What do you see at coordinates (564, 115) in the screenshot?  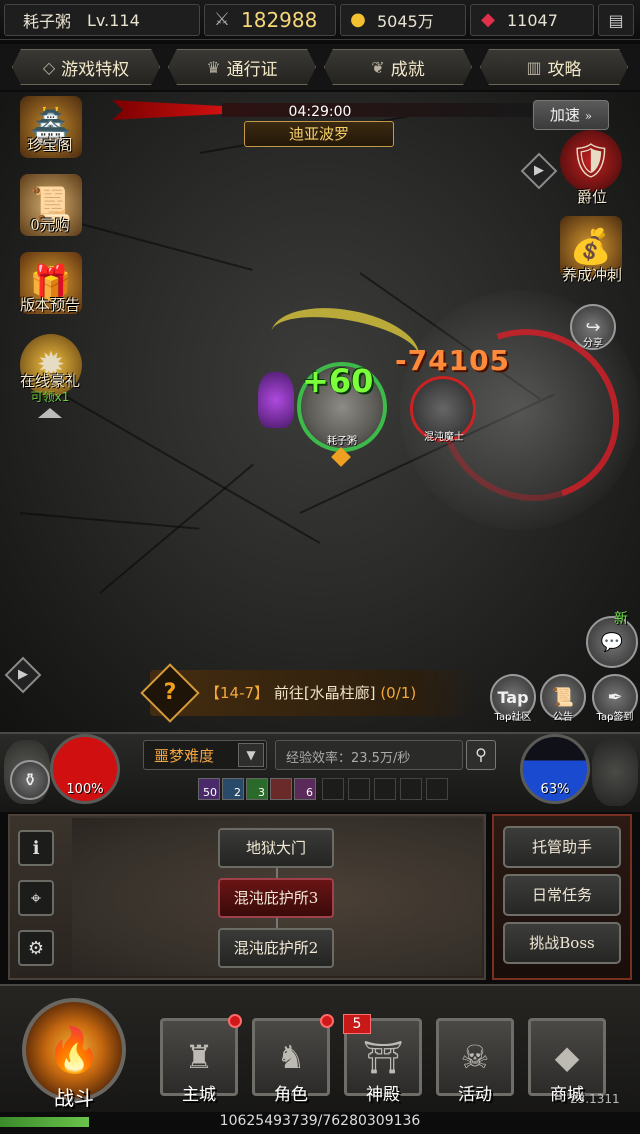 I see `speedup-label: 加速` at bounding box center [564, 115].